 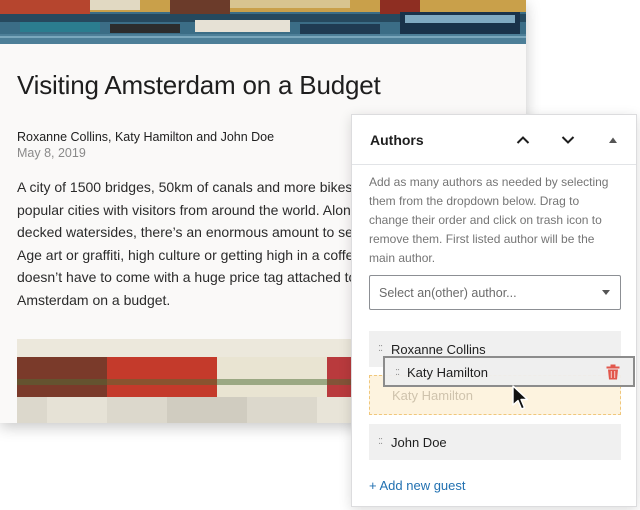 What do you see at coordinates (419, 442) in the screenshot?
I see `author-name: John Doe` at bounding box center [419, 442].